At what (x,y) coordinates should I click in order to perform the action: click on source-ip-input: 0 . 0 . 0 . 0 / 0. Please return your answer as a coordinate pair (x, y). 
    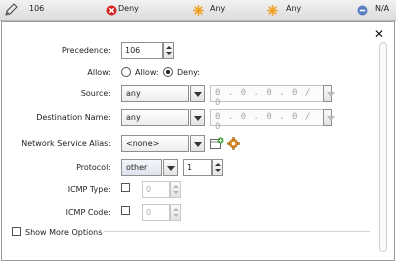
    Looking at the image, I should click on (267, 96).